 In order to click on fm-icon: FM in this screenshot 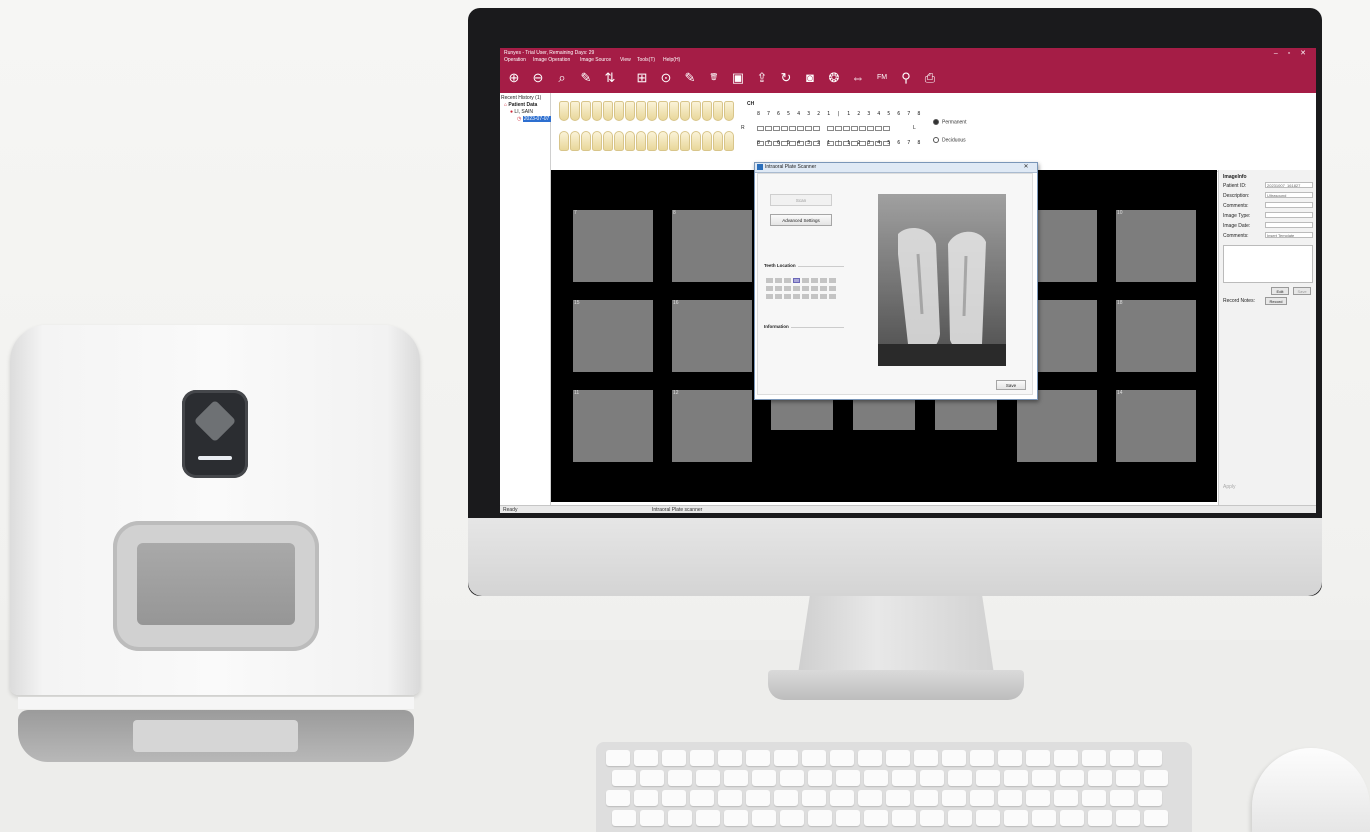, I will do `click(882, 78)`.